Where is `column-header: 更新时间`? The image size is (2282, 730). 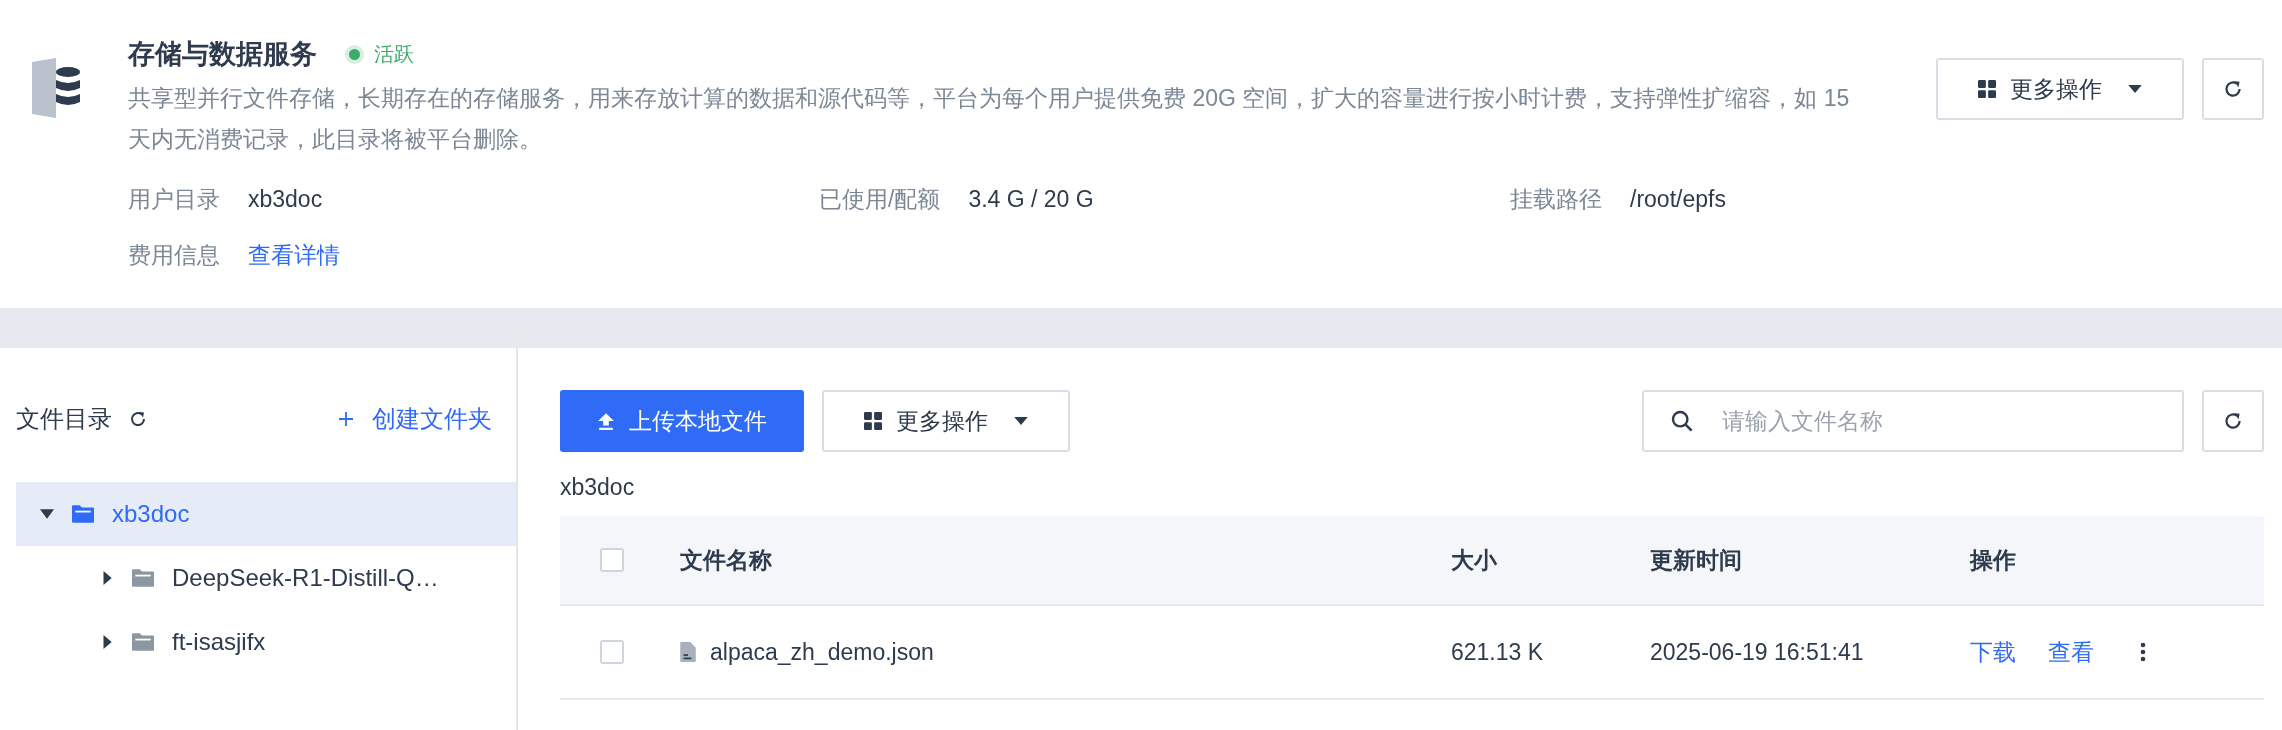 column-header: 更新时间 is located at coordinates (1696, 560).